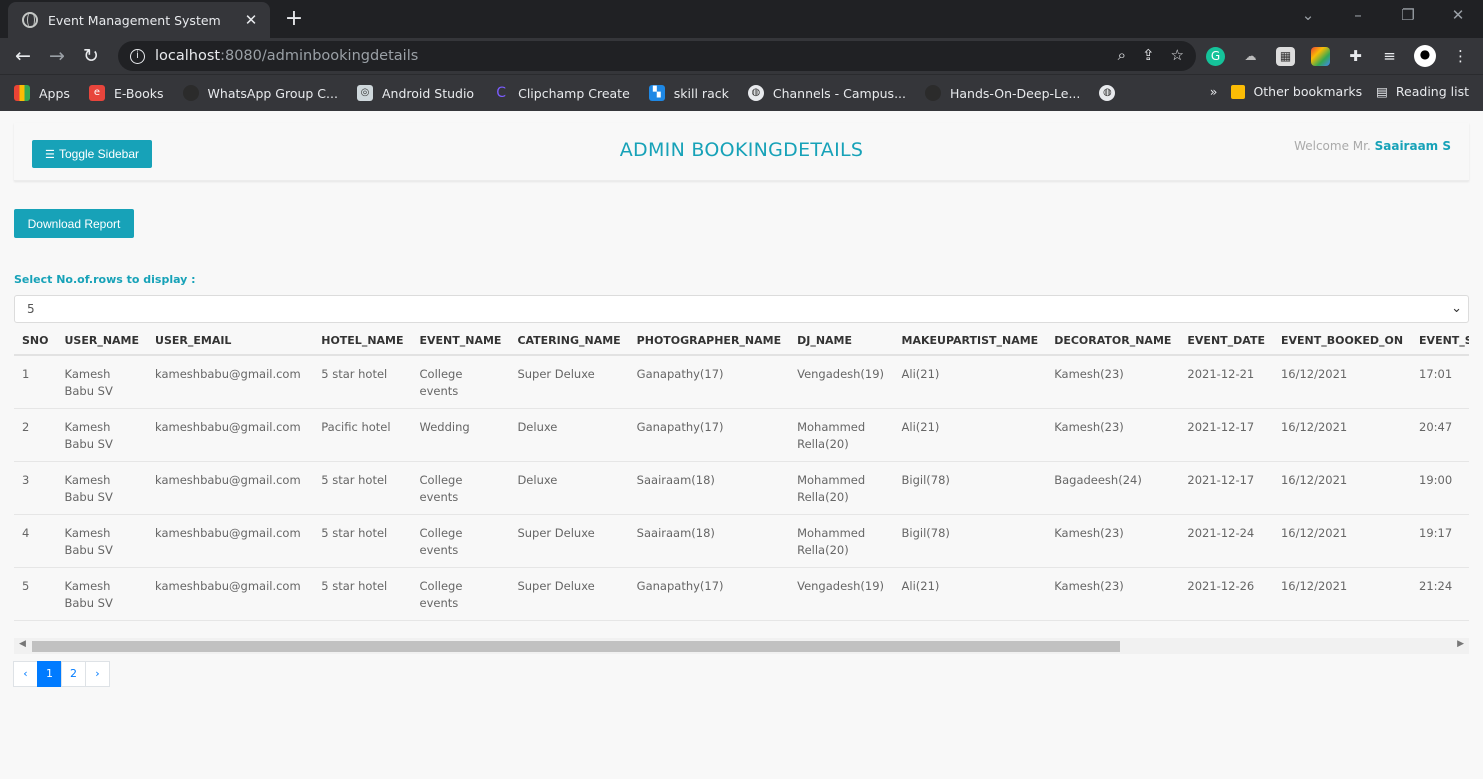 This screenshot has height=779, width=1483. Describe the element at coordinates (1238, 91) in the screenshot. I see `folder-icon` at that location.